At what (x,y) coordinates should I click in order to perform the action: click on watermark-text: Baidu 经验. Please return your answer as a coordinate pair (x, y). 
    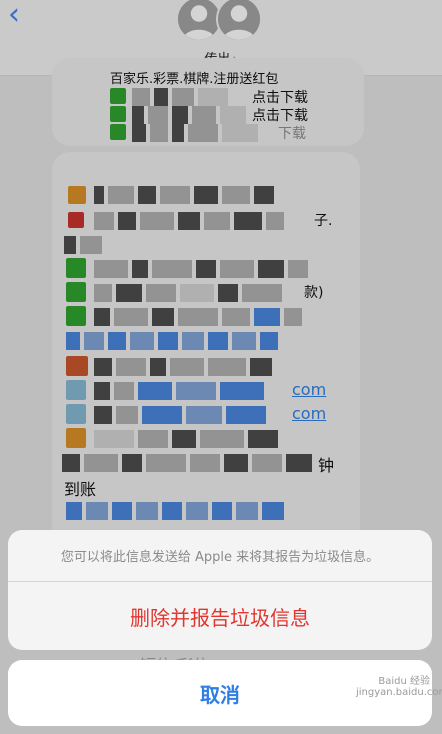
    Looking at the image, I should click on (404, 681).